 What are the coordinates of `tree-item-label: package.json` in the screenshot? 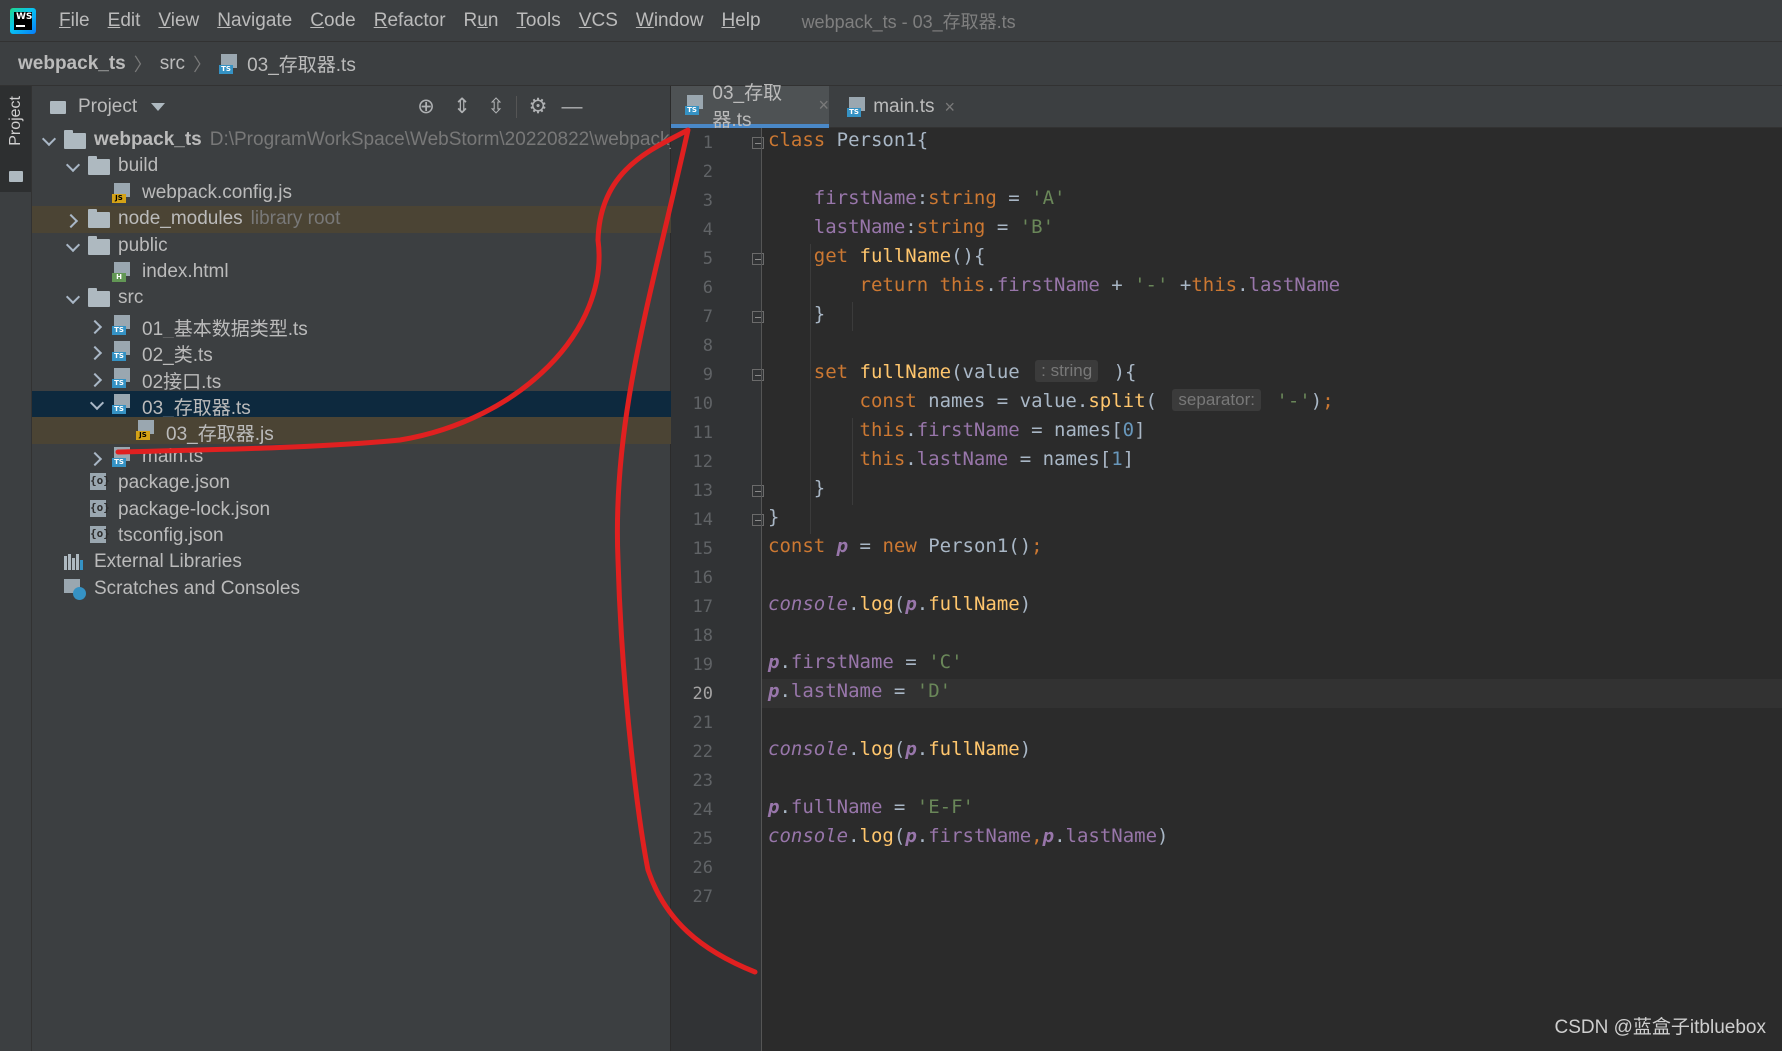 It's located at (174, 483).